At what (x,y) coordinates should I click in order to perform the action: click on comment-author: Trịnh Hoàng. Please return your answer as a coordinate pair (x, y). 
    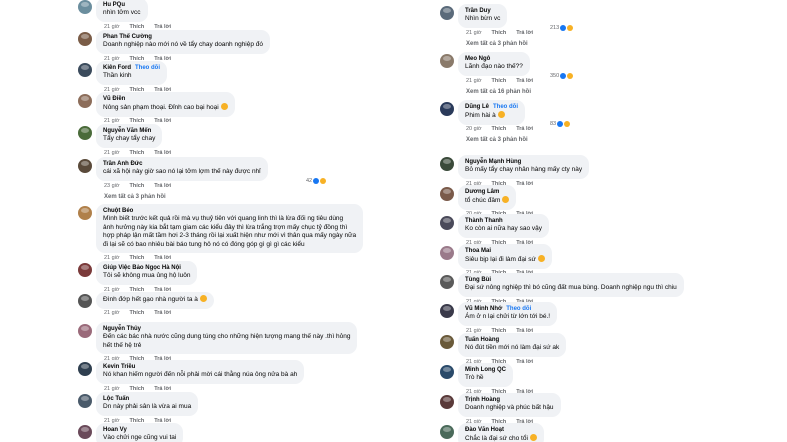
    Looking at the image, I should click on (509, 400).